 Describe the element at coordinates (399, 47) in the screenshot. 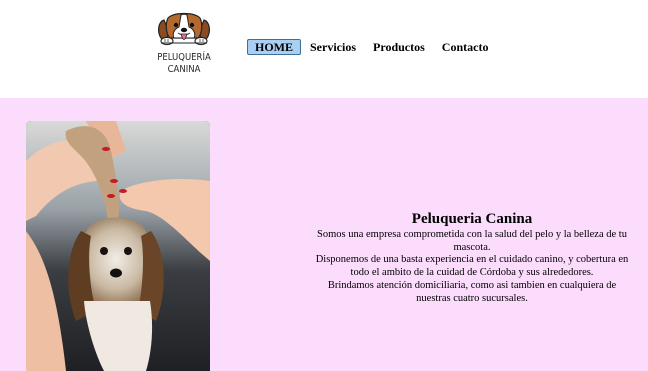

I see `nav-productos: Productos` at that location.